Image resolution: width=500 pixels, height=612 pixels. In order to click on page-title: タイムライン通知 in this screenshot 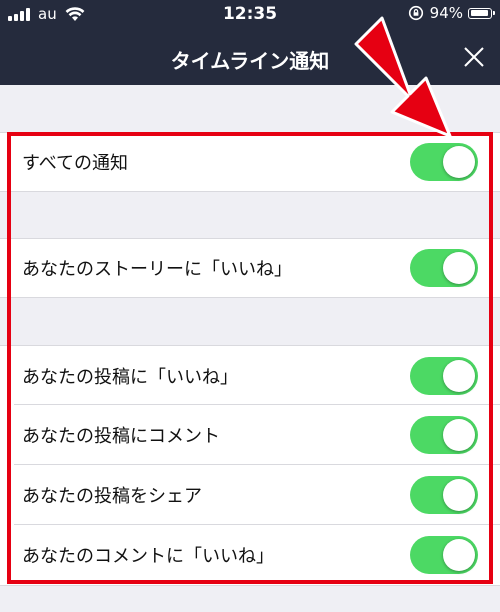, I will do `click(250, 61)`.